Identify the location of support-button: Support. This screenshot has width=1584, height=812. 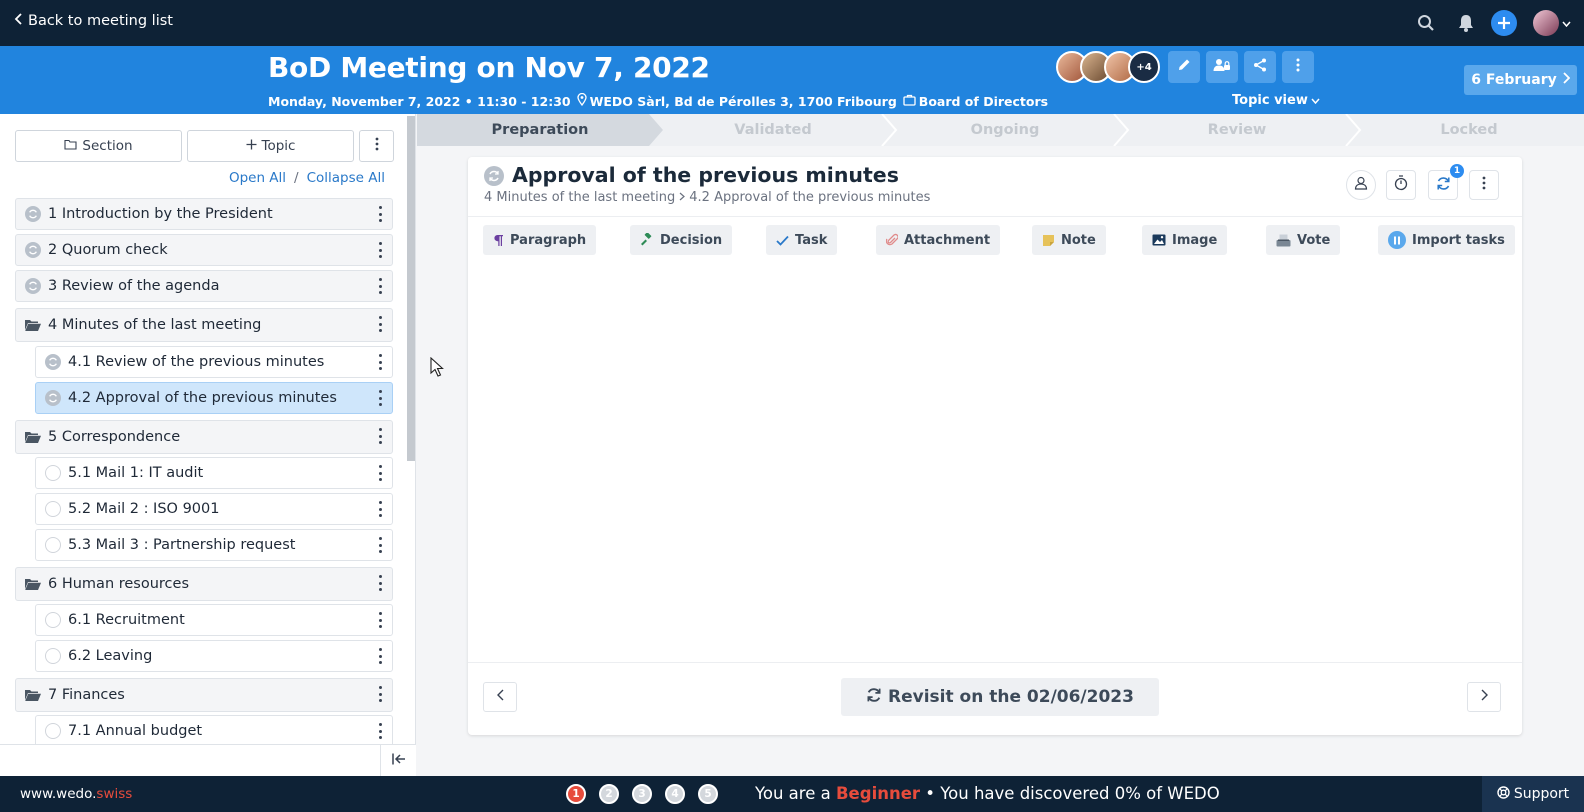
(1533, 794).